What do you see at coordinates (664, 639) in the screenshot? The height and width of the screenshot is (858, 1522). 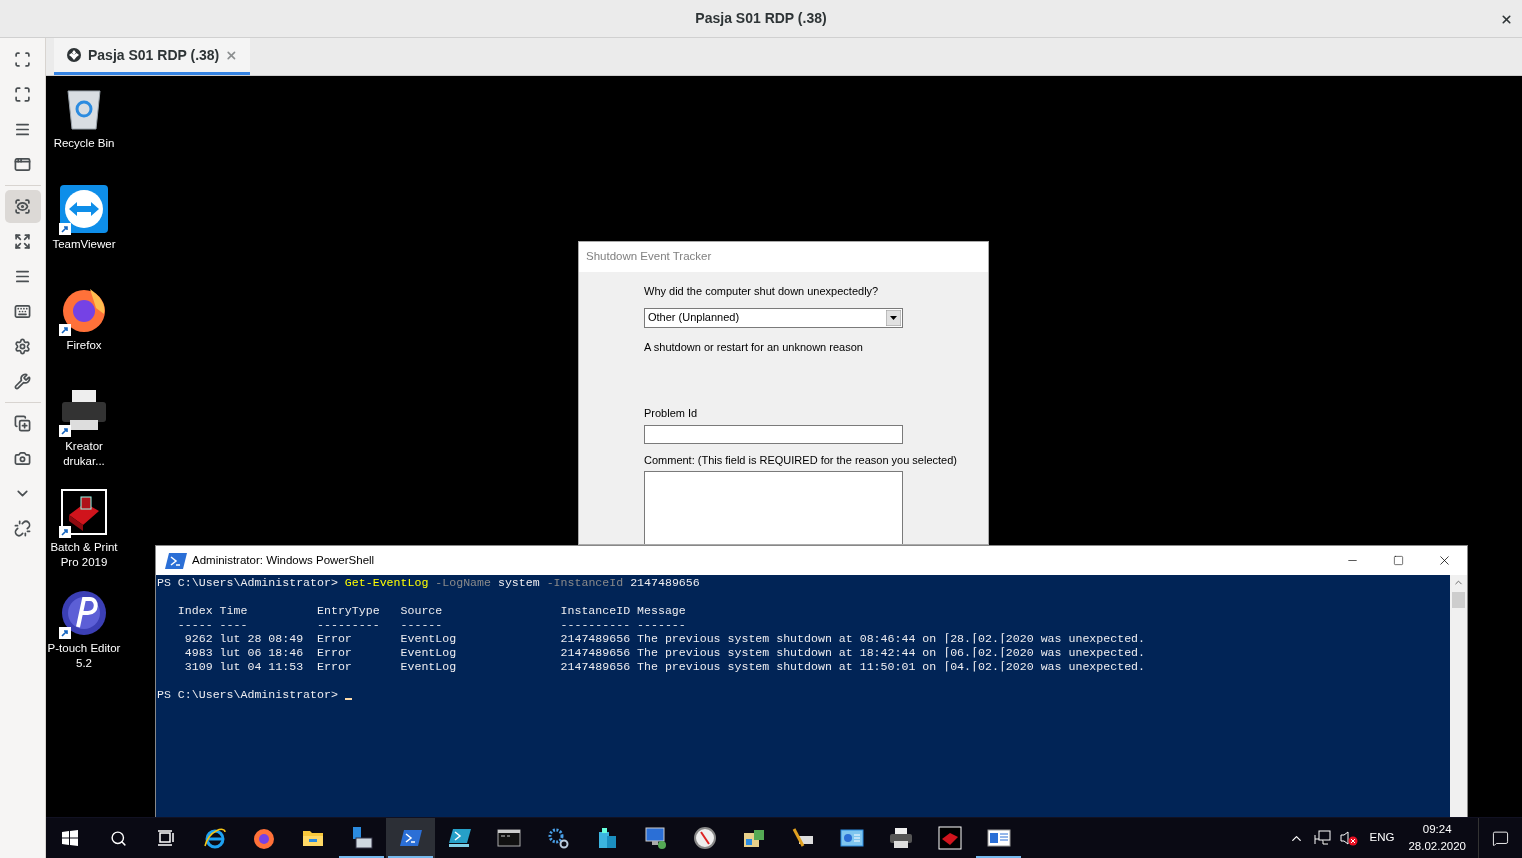 I see `console-line: 9262 lut 28 08:49 Error EventLog 2147489656 The previous system shutdown at 08:46:44 on ⌈28.⌈02.⌈2020 was unexpected.` at bounding box center [664, 639].